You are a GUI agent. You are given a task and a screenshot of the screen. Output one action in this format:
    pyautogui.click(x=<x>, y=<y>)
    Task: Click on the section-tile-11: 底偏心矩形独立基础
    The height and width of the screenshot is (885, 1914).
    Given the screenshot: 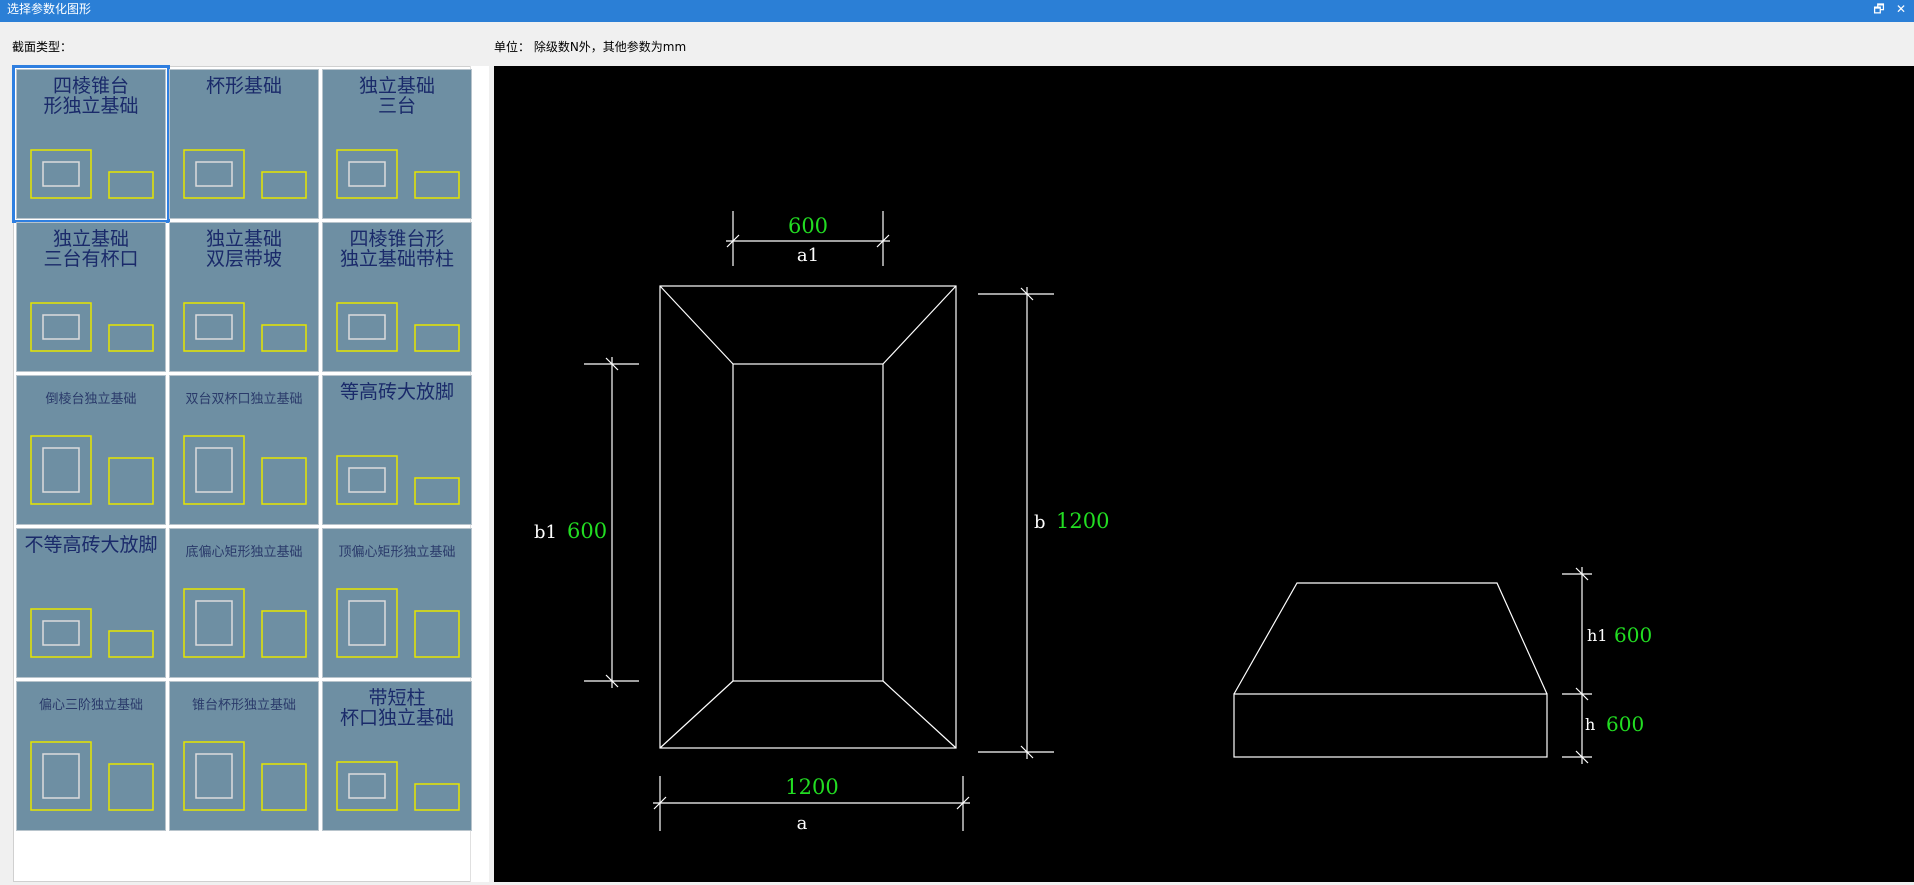 What is the action you would take?
    pyautogui.click(x=244, y=603)
    